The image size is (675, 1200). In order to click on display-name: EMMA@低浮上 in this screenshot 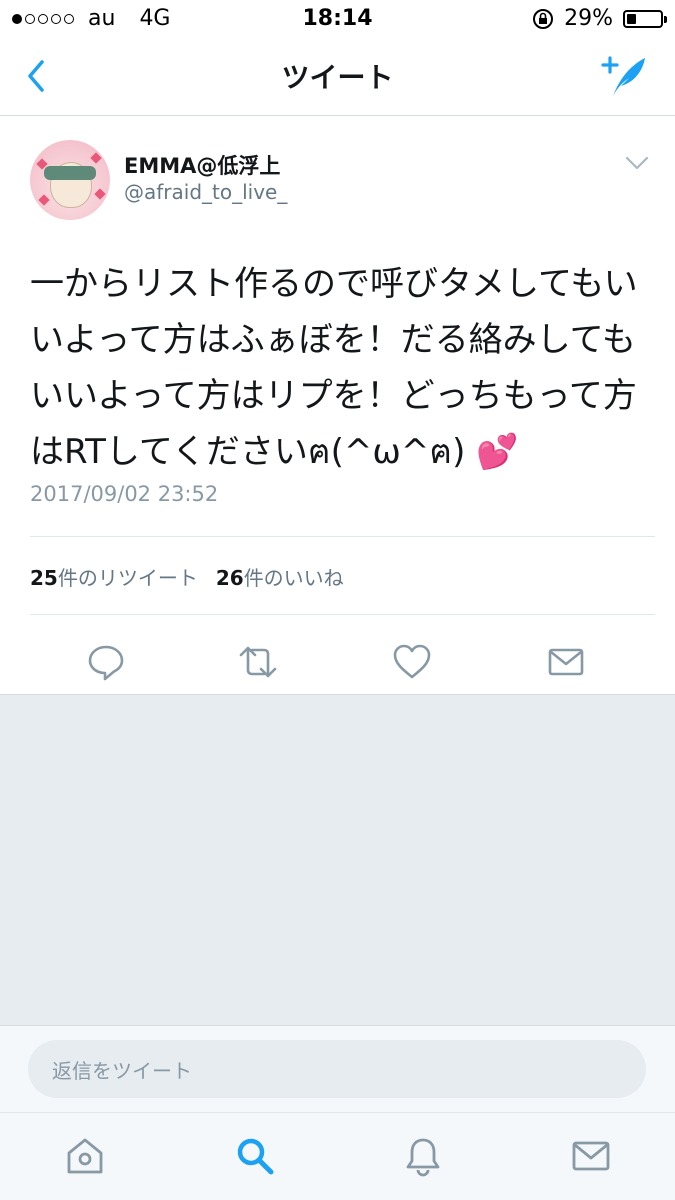, I will do `click(202, 165)`.